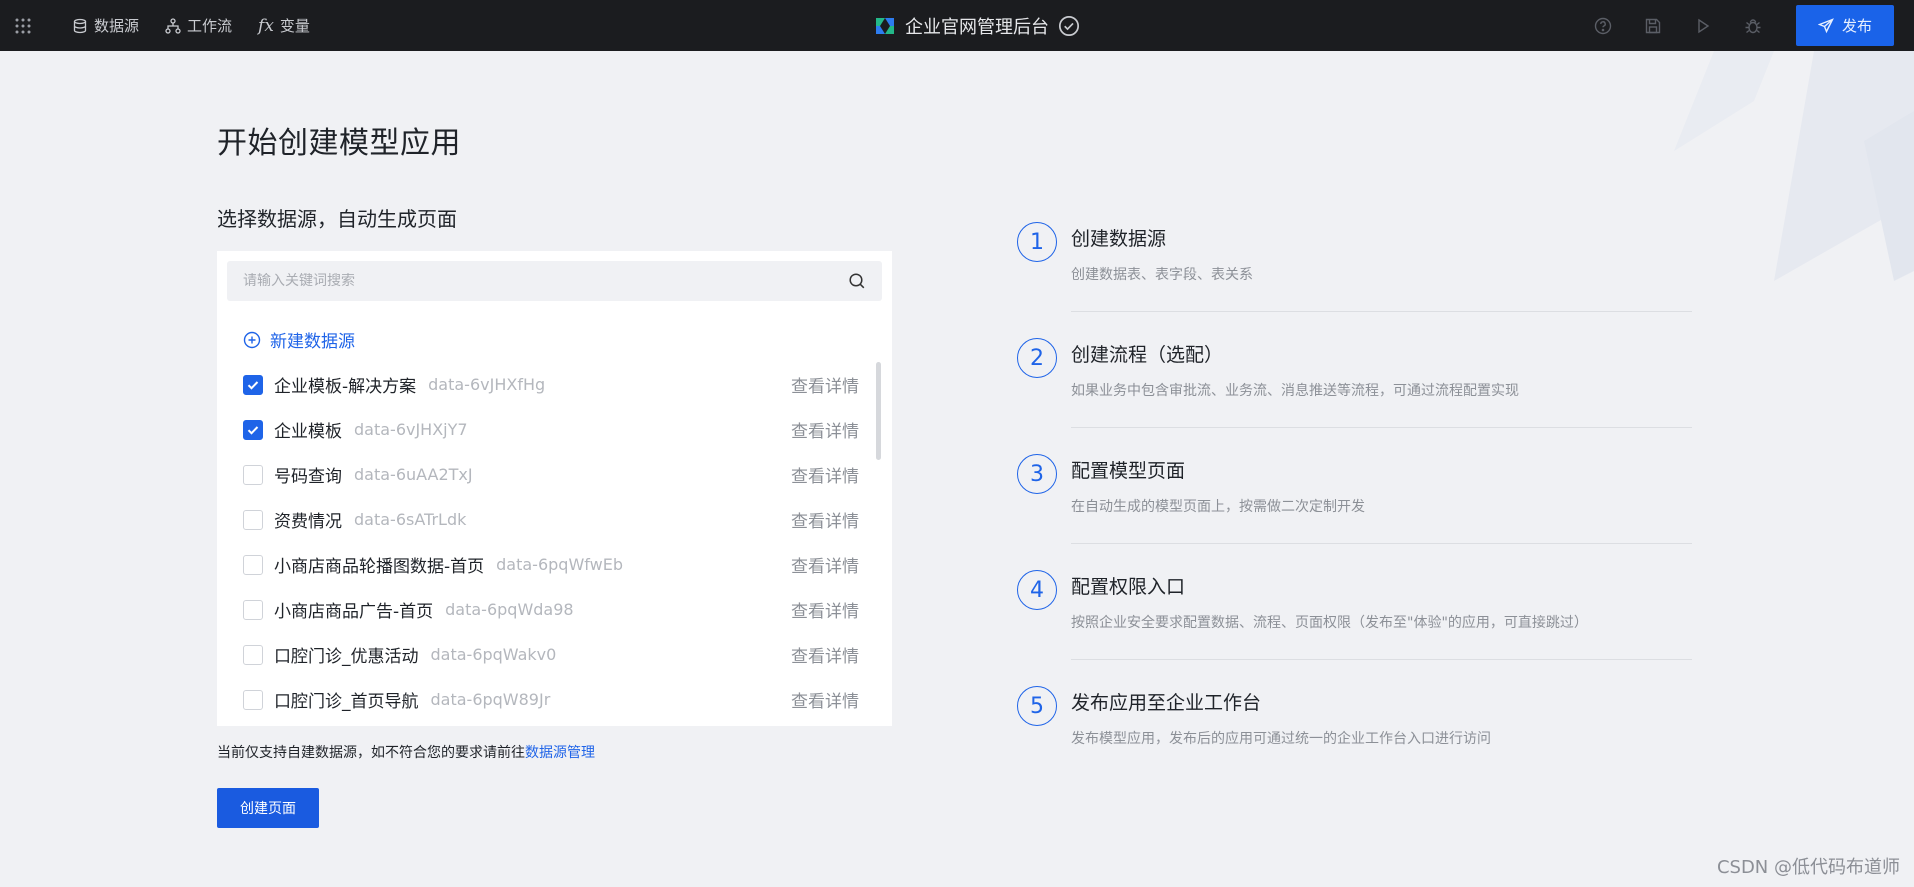  What do you see at coordinates (1856, 26) in the screenshot?
I see `publish-label: 发布` at bounding box center [1856, 26].